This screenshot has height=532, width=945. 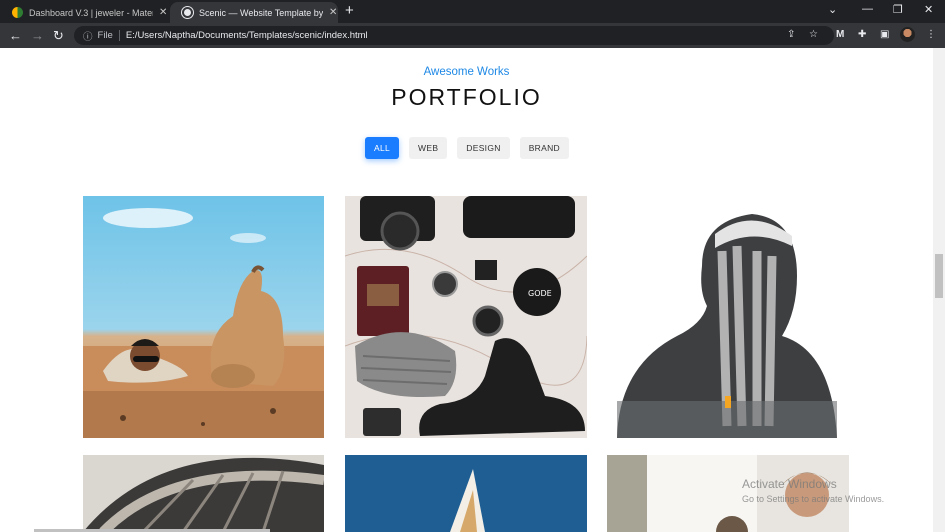 What do you see at coordinates (483, 148) in the screenshot?
I see `filter-design-button: DESIGN` at bounding box center [483, 148].